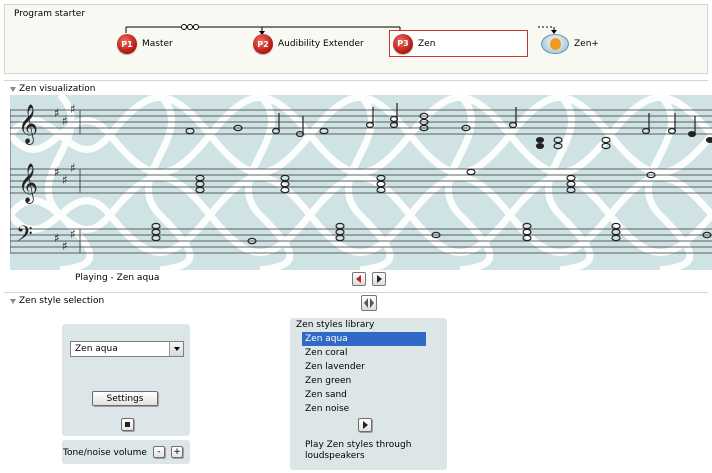 Image resolution: width=712 pixels, height=473 pixels. Describe the element at coordinates (159, 452) in the screenshot. I see `volume-down-button: -` at that location.